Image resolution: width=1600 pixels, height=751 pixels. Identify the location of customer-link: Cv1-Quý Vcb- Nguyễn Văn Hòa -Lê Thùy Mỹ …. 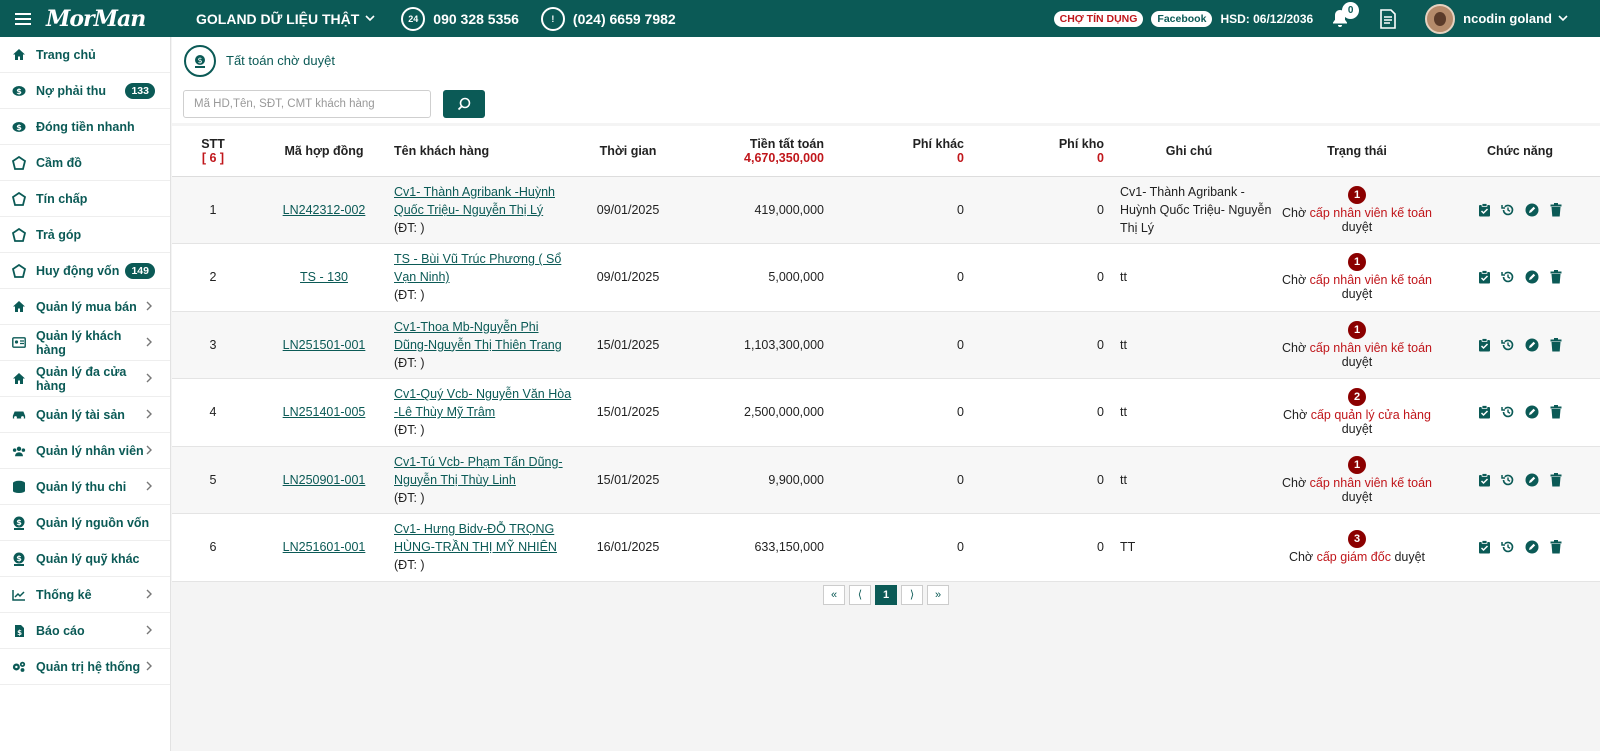
(483, 403).